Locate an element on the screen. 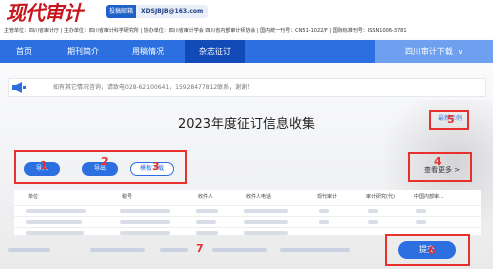 This screenshot has height=269, width=493. annotation-label-4: 4 is located at coordinates (438, 161).